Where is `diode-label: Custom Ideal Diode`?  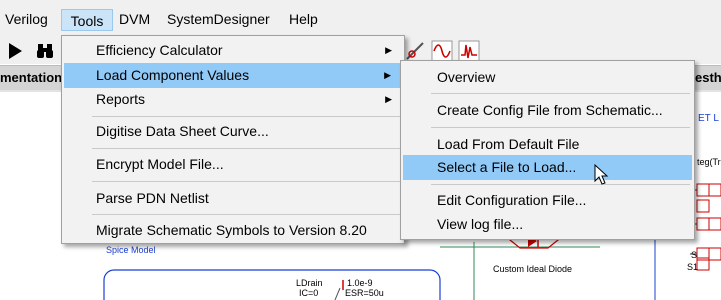 diode-label: Custom Ideal Diode is located at coordinates (533, 269).